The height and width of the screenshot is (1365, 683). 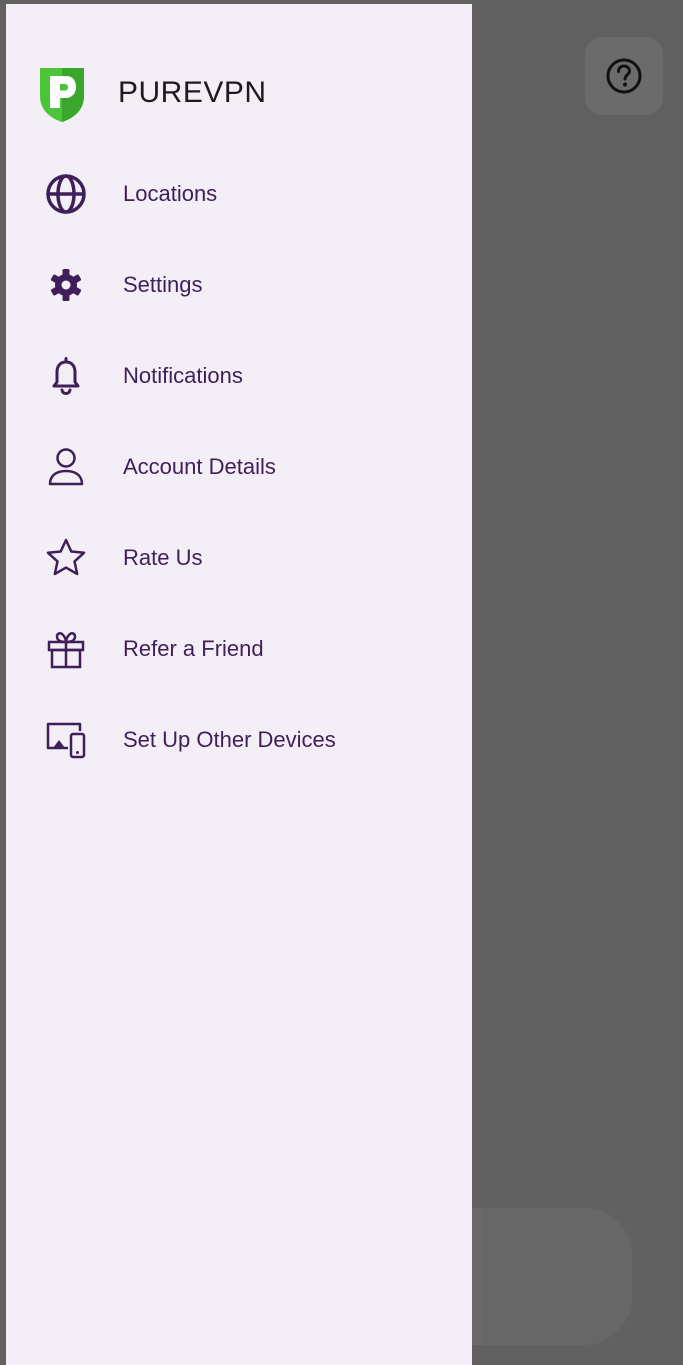 What do you see at coordinates (66, 740) in the screenshot?
I see `devices-icon` at bounding box center [66, 740].